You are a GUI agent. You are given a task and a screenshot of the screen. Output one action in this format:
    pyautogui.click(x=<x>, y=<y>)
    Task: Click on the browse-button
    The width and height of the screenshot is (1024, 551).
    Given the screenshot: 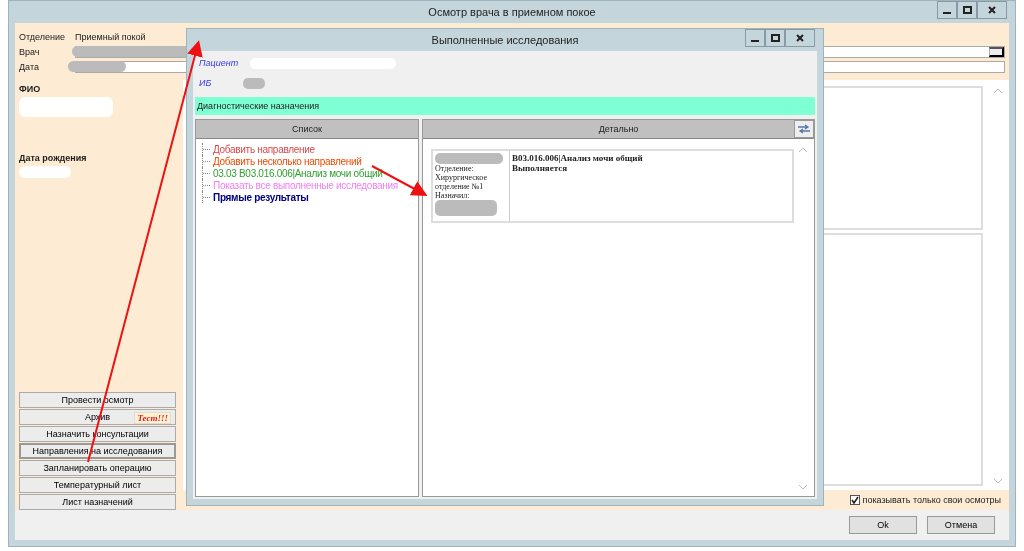 What is the action you would take?
    pyautogui.click(x=996, y=51)
    